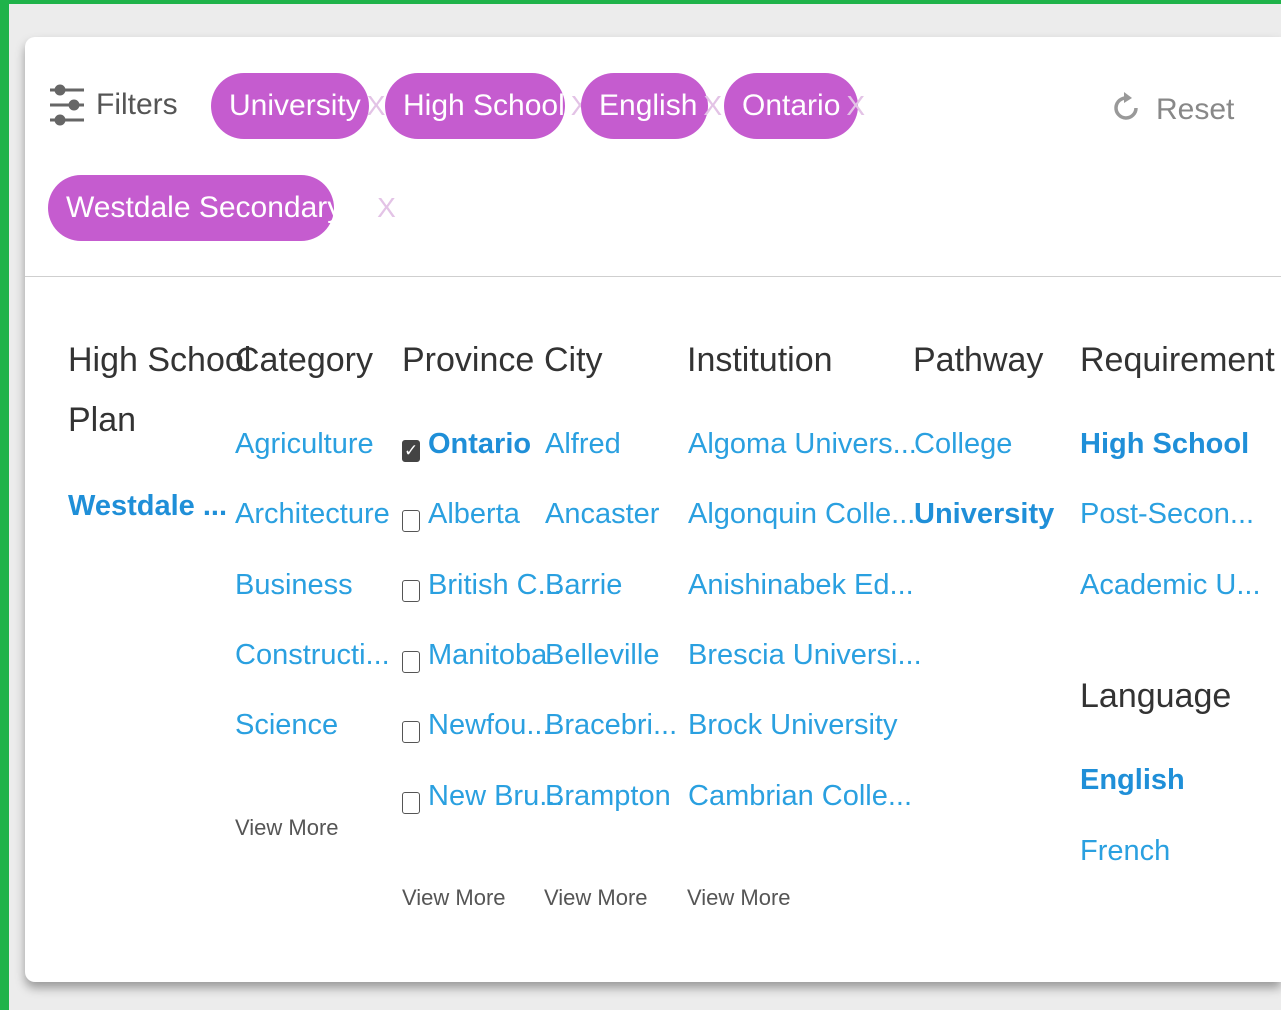  I want to click on chip-high-school: High SchoolX, so click(487, 106).